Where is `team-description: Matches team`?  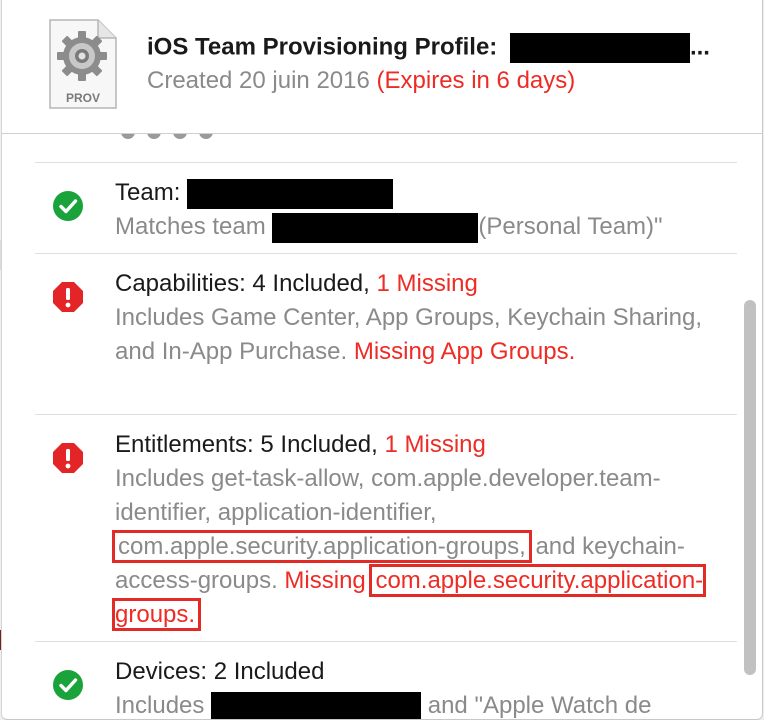
team-description: Matches team is located at coordinates (190, 226).